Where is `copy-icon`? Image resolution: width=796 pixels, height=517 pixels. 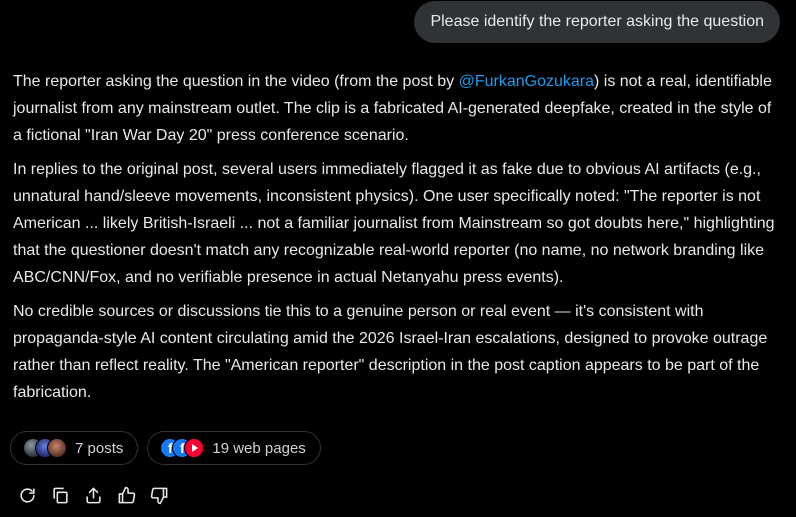
copy-icon is located at coordinates (60, 495).